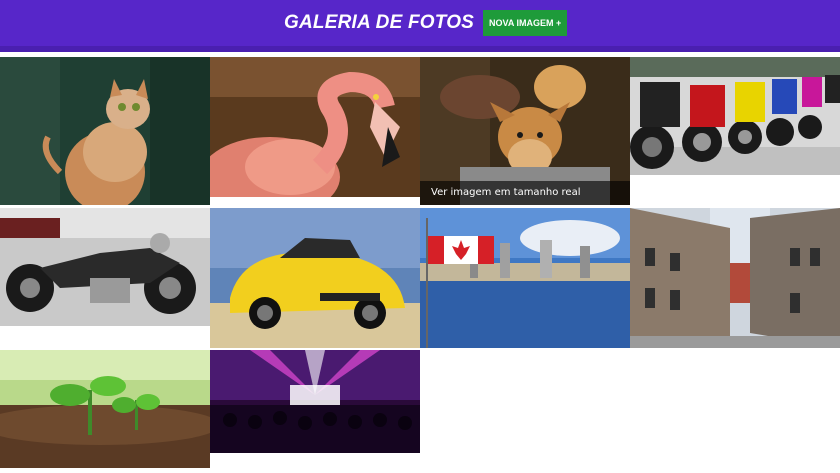  I want to click on gallery-title: GALERIA DE FOTOS, so click(379, 22).